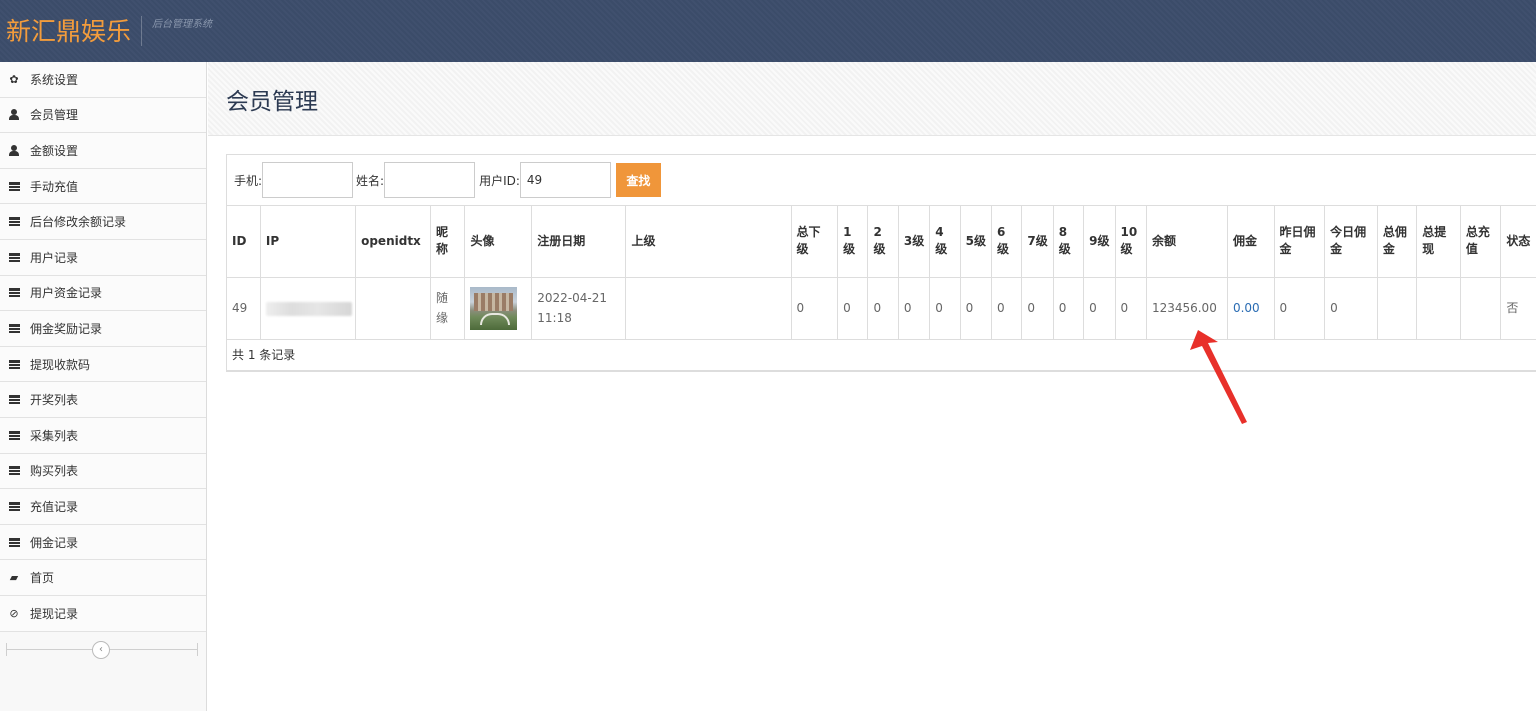  Describe the element at coordinates (1099, 308) in the screenshot. I see `cell-l9: 0` at that location.